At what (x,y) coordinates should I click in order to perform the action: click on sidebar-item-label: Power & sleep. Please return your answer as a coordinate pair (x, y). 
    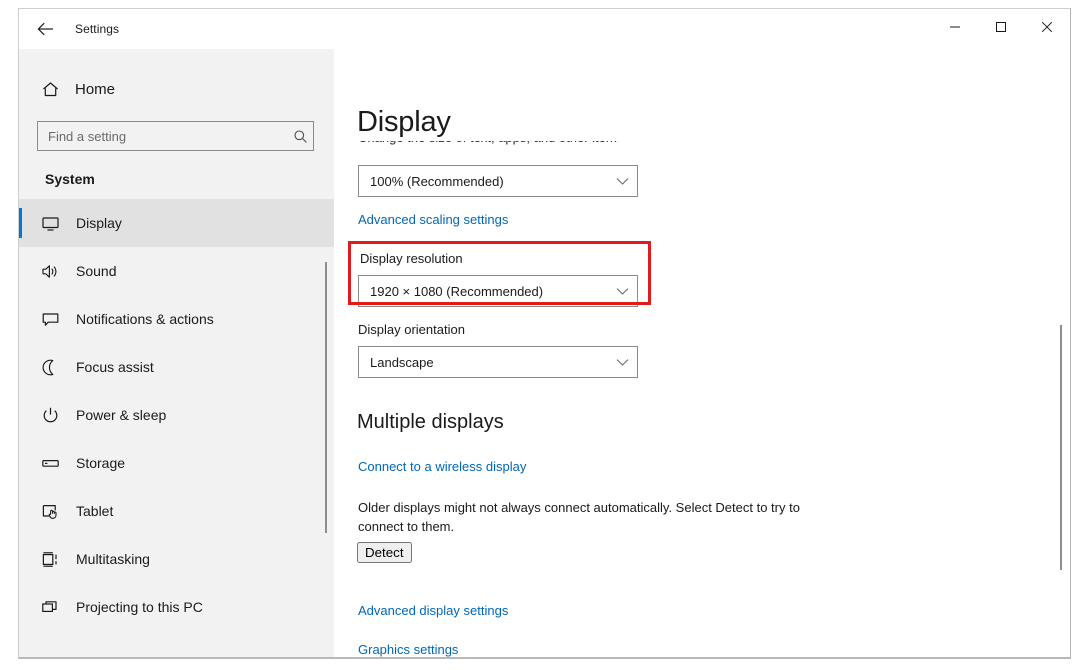
    Looking at the image, I should click on (121, 415).